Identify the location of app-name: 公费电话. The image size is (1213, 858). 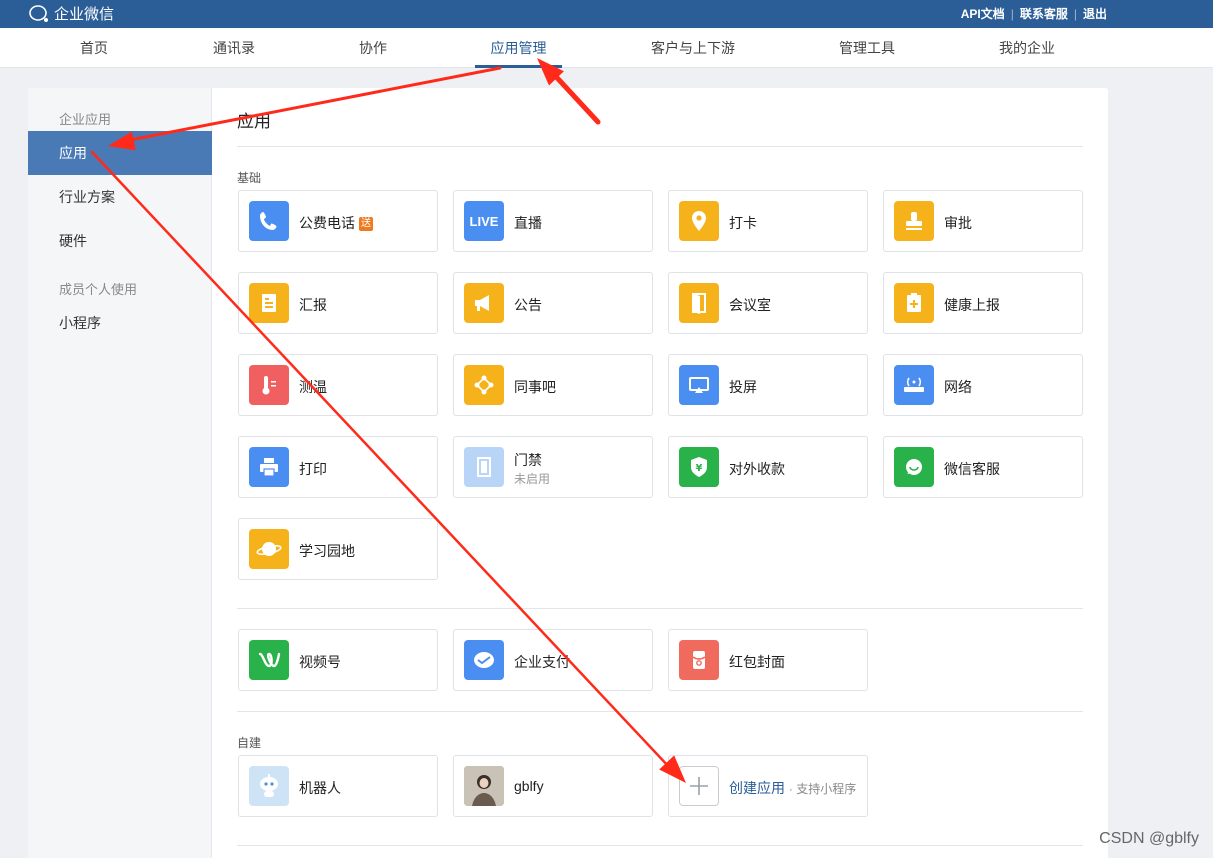
(327, 223).